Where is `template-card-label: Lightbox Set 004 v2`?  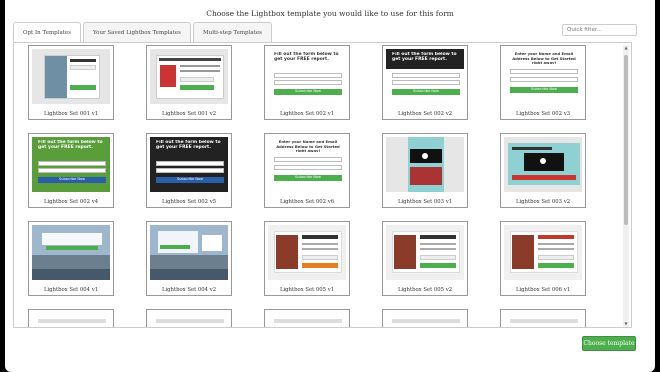 template-card-label: Lightbox Set 004 v2 is located at coordinates (189, 290).